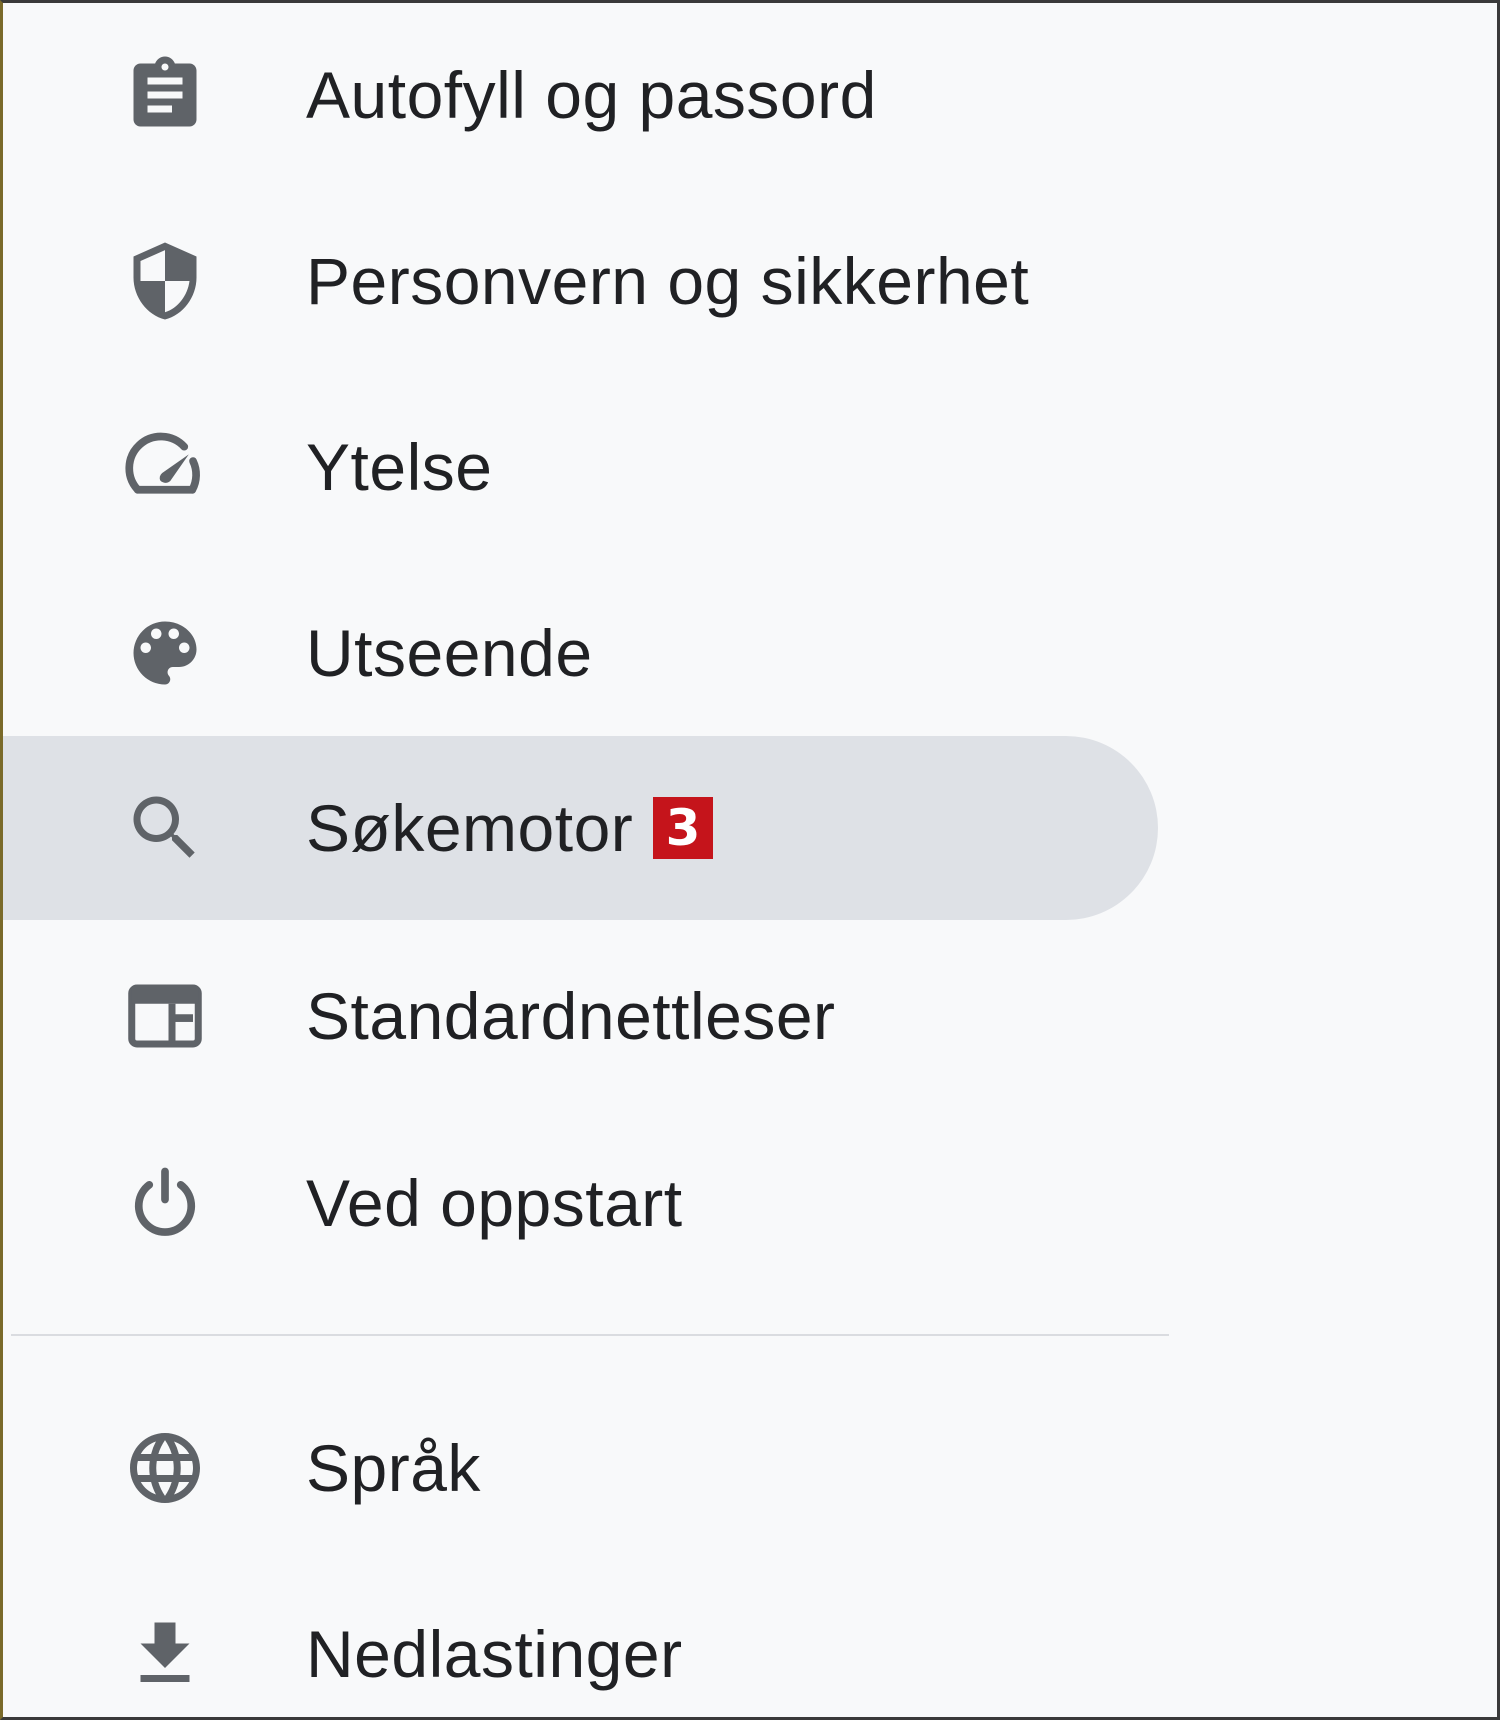 This screenshot has width=1500, height=1720. Describe the element at coordinates (668, 281) in the screenshot. I see `sidebar-item-label: Personvern og sikkerhet` at that location.